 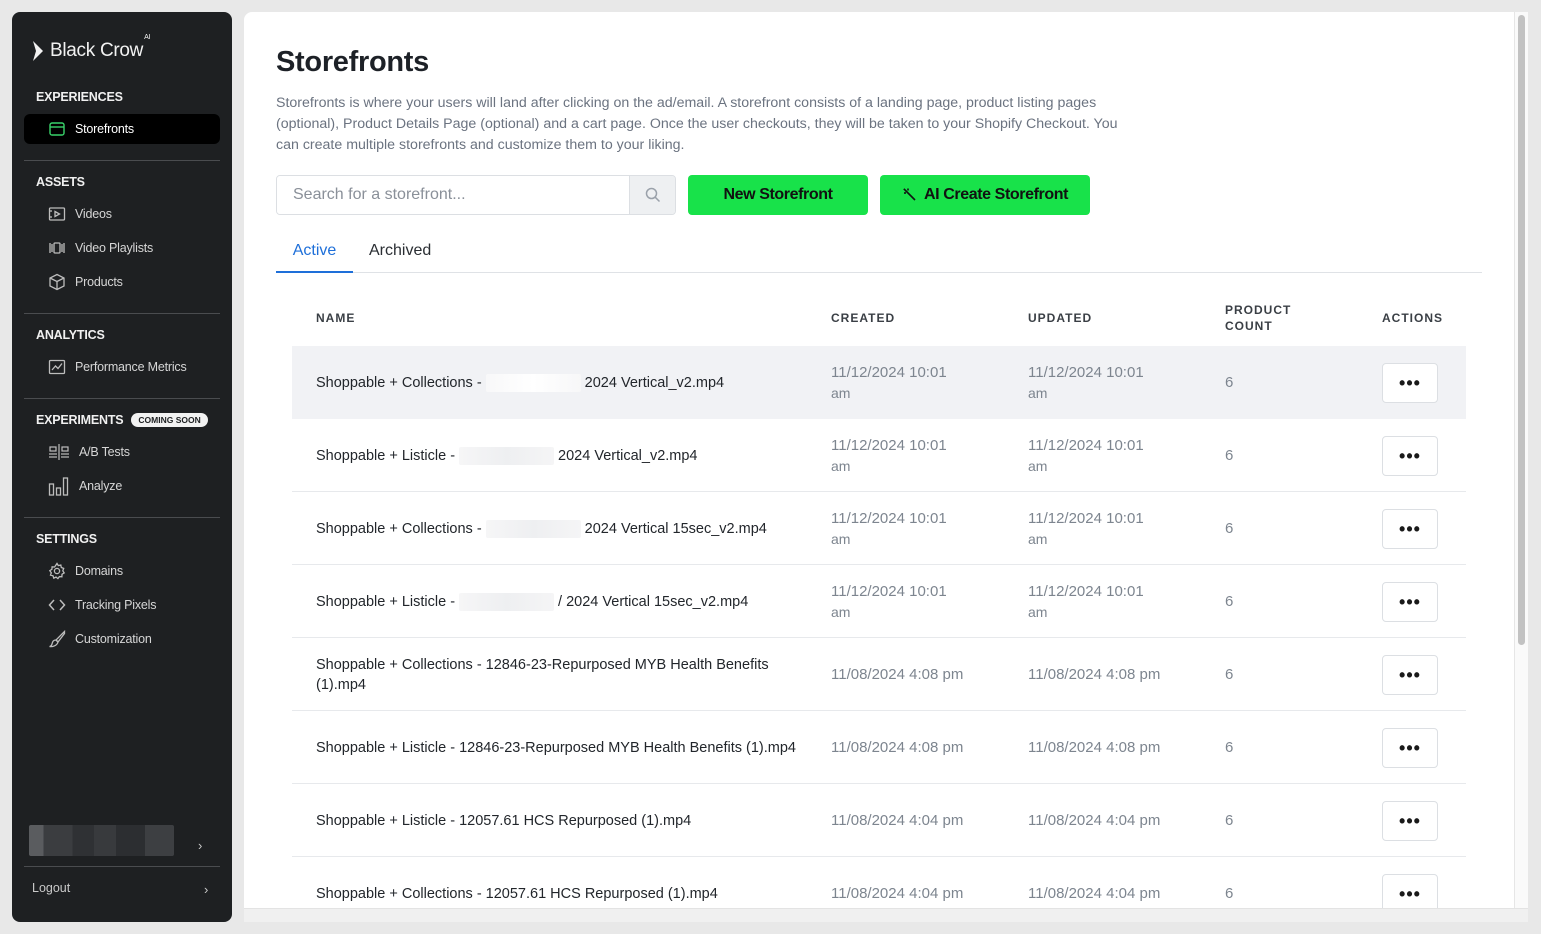 I want to click on sidebar-item-ab-tests: A/B Tests, so click(x=122, y=452).